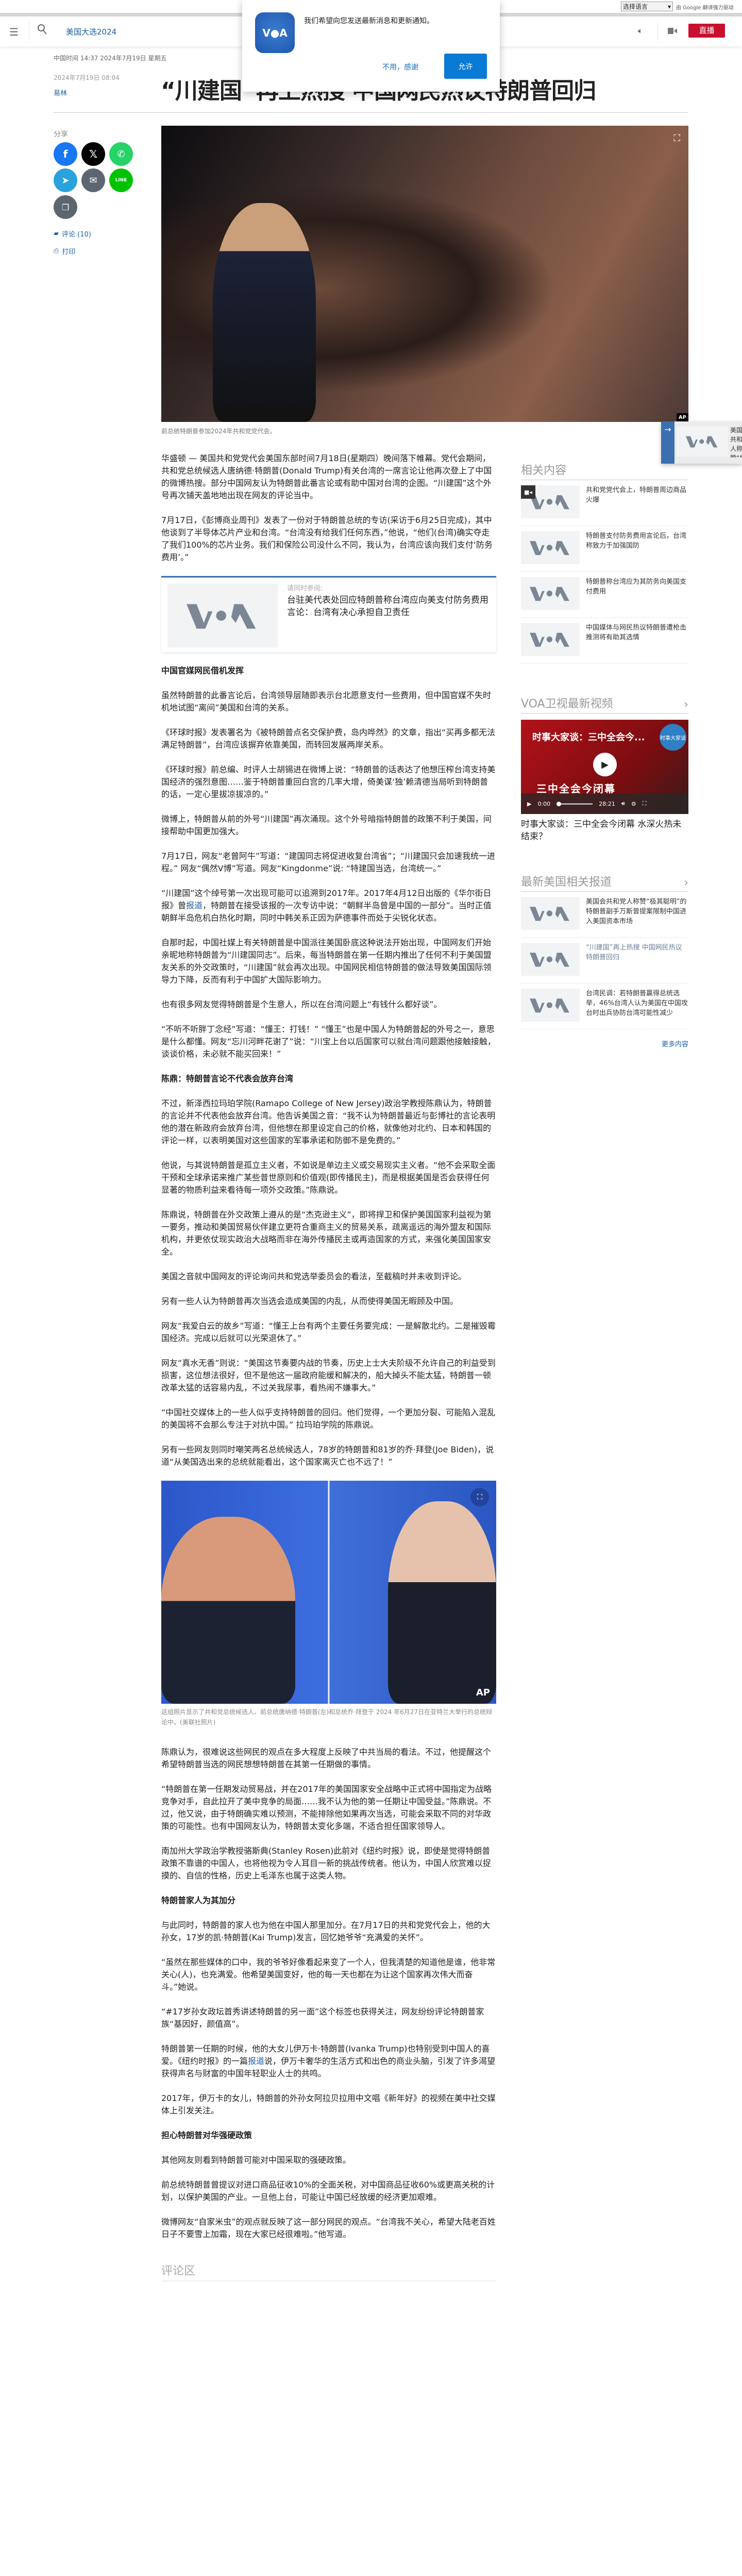  I want to click on print-link-label: 打印, so click(69, 252).